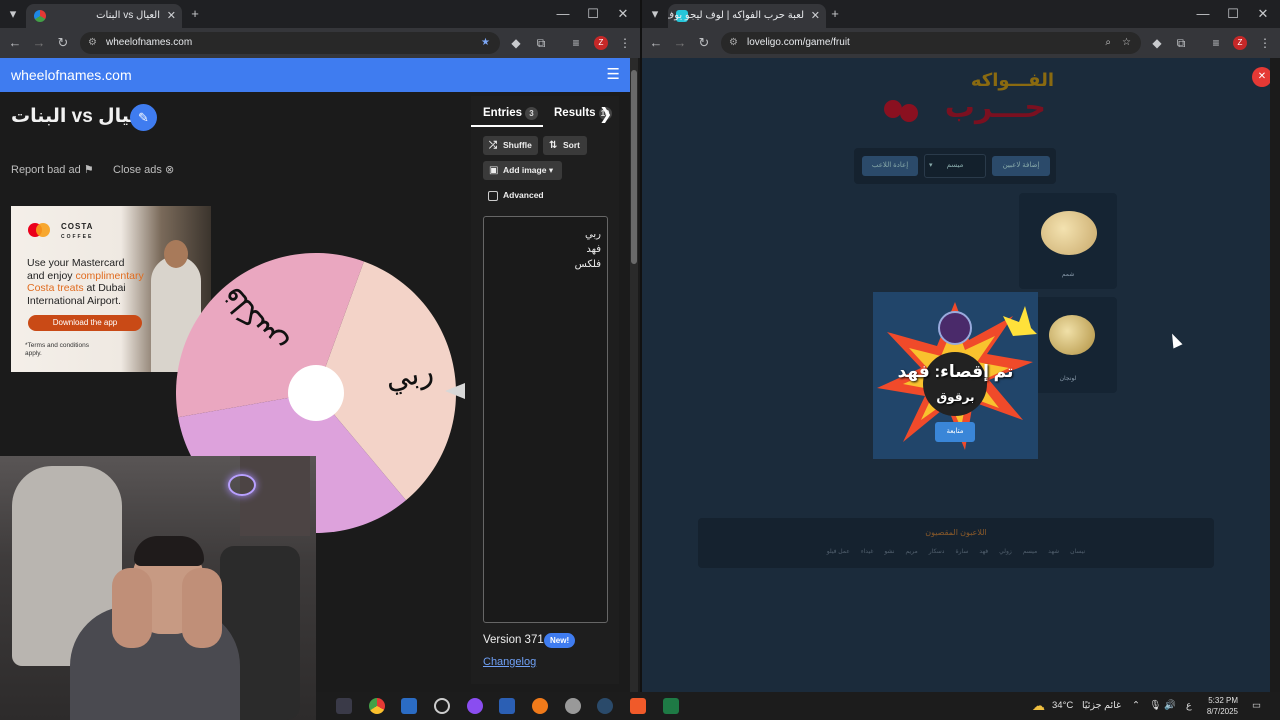 The image size is (1280, 720). What do you see at coordinates (409, 706) in the screenshot?
I see `store-taskbar-icon` at bounding box center [409, 706].